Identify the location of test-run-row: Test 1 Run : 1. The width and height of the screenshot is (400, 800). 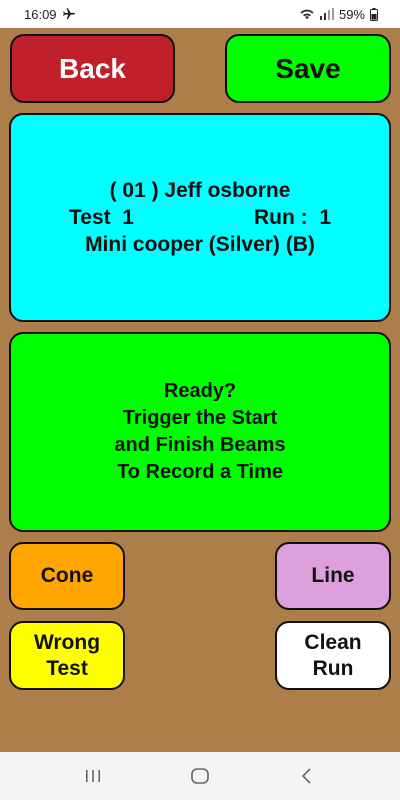
(200, 217).